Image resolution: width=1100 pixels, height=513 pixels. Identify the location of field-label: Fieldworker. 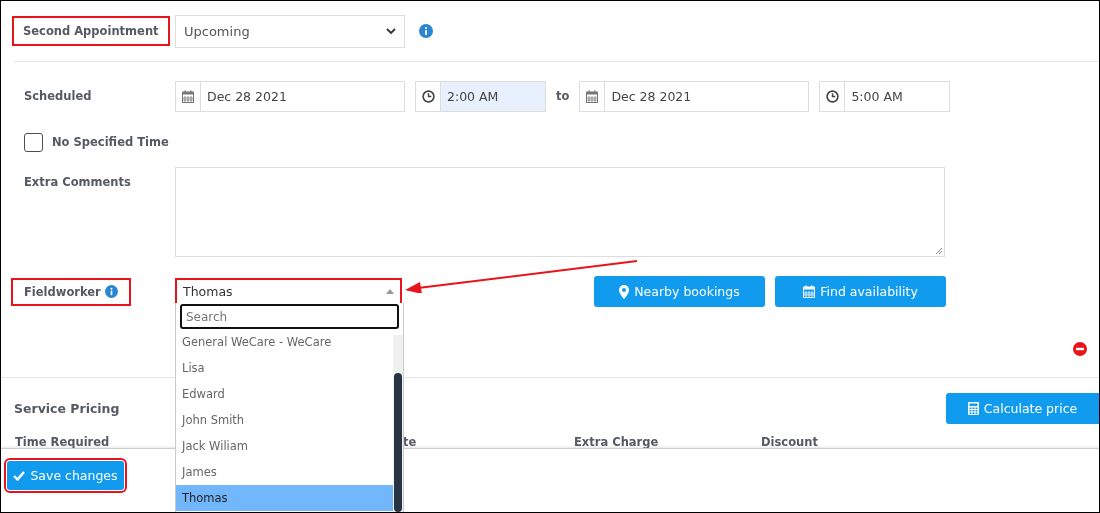
(62, 291).